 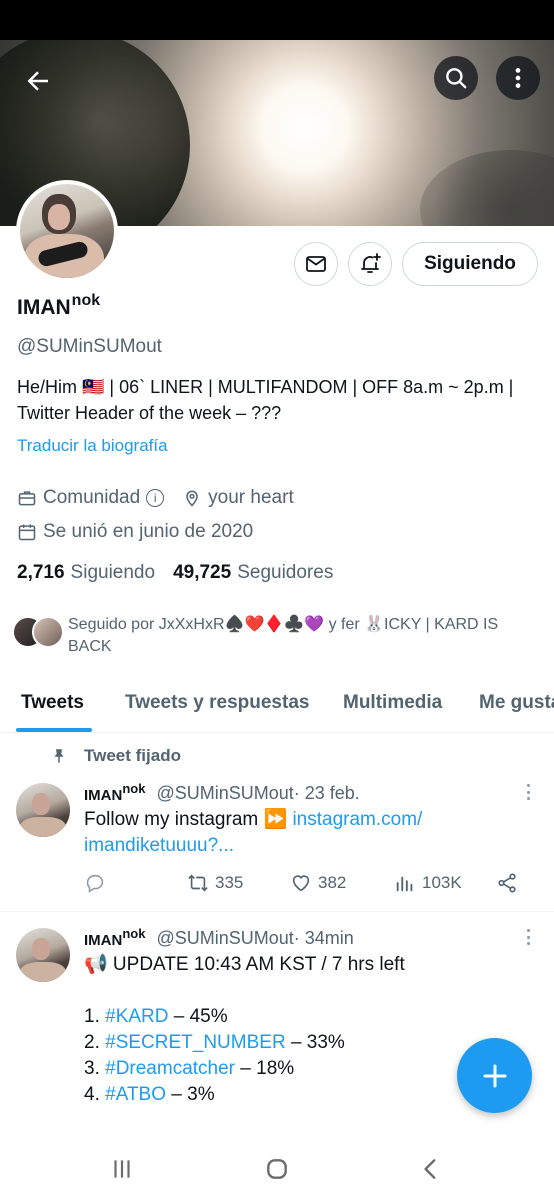 What do you see at coordinates (170, 1068) in the screenshot?
I see `hashtag-link: #Dreamcatcher` at bounding box center [170, 1068].